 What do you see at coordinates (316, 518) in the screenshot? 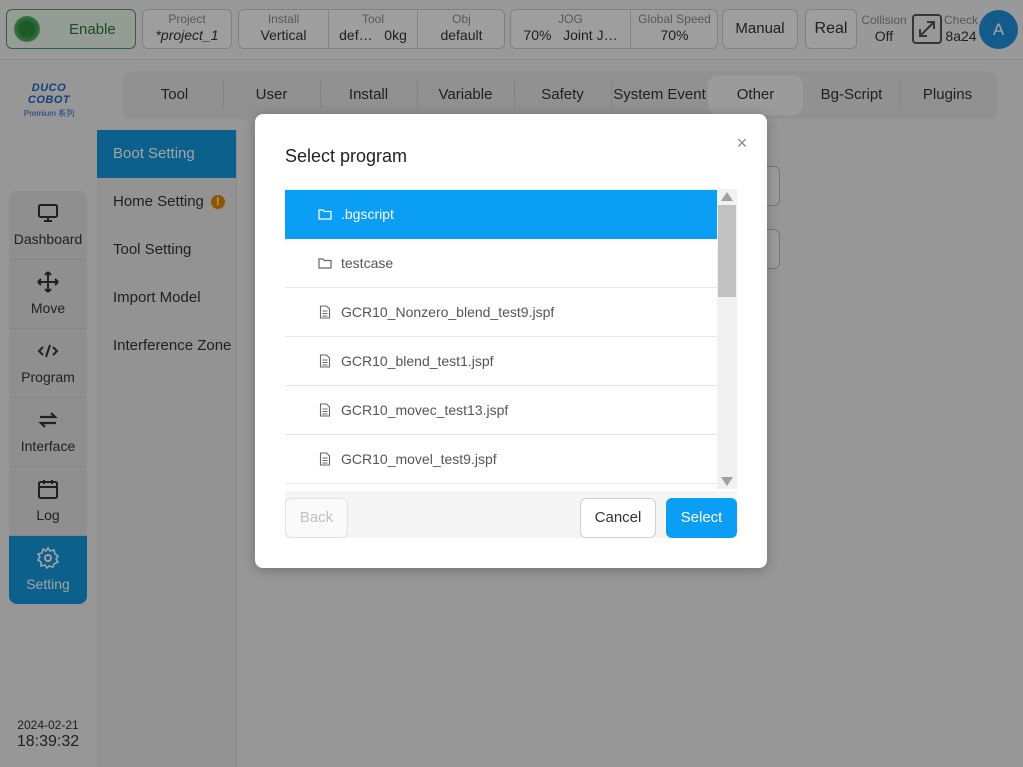
I see `back-button: Back` at bounding box center [316, 518].